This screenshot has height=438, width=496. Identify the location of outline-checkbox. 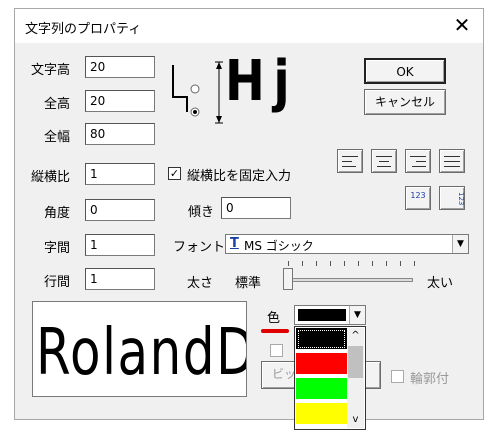
(397, 376).